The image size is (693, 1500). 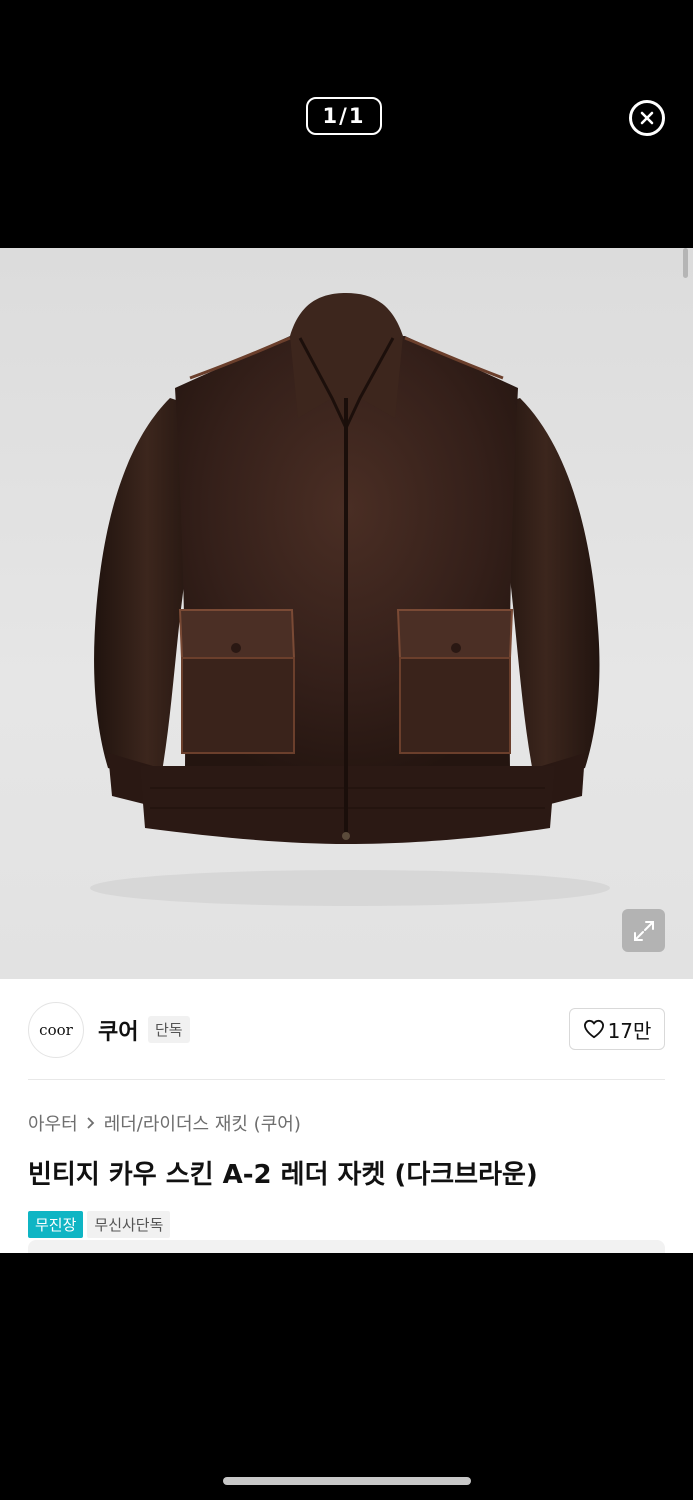 I want to click on breadcrumb-category: 아우터, so click(x=53, y=1123).